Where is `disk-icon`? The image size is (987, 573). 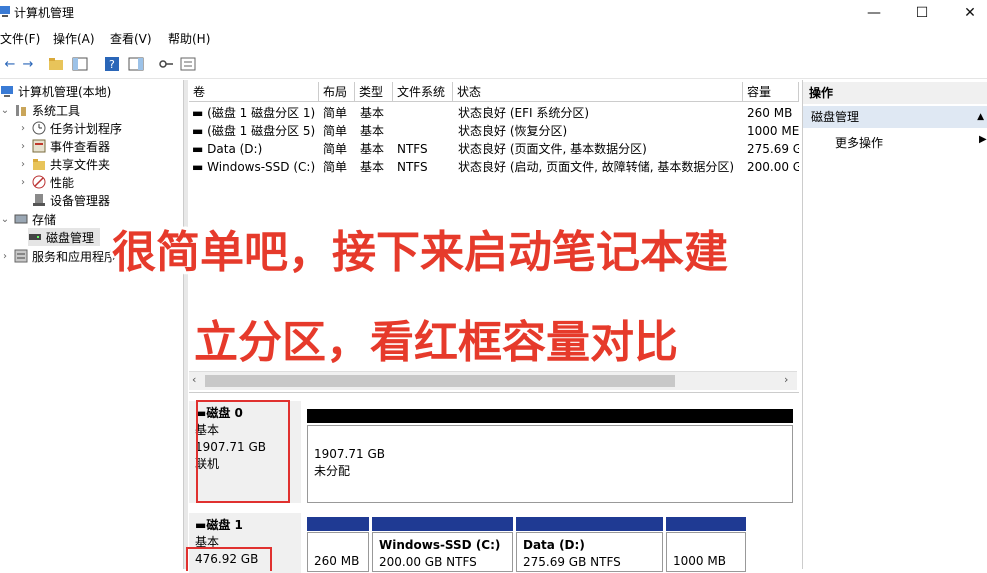
disk-icon is located at coordinates (35, 237).